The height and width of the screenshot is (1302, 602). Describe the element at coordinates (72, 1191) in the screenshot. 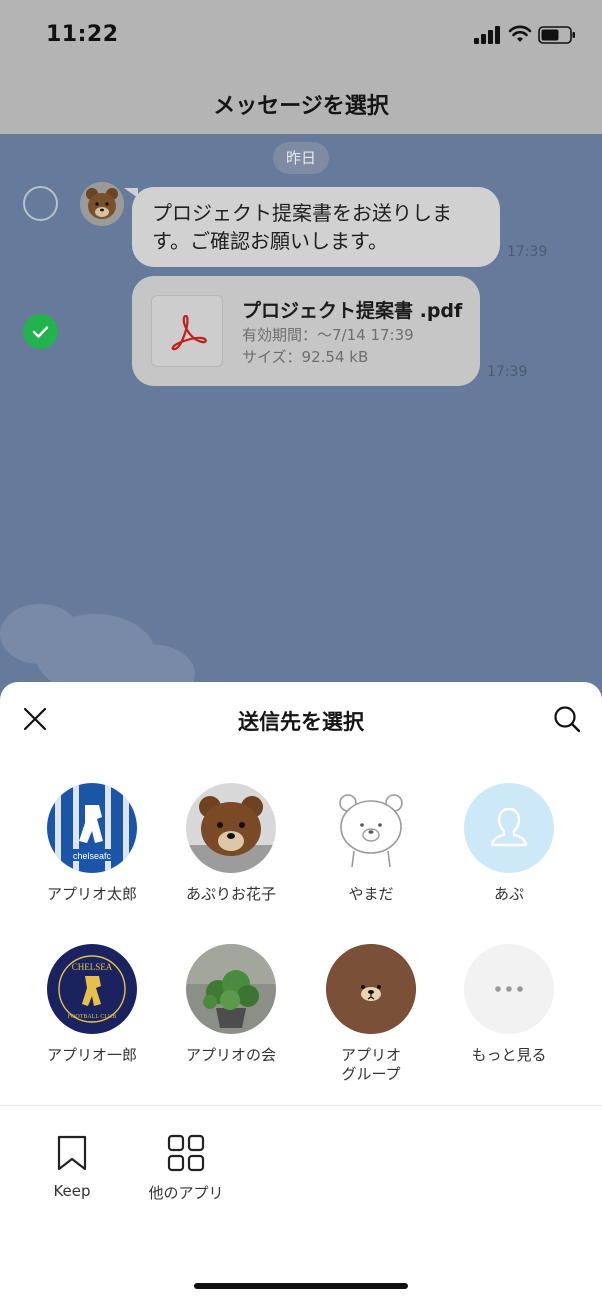

I see `app-label: Keep` at that location.